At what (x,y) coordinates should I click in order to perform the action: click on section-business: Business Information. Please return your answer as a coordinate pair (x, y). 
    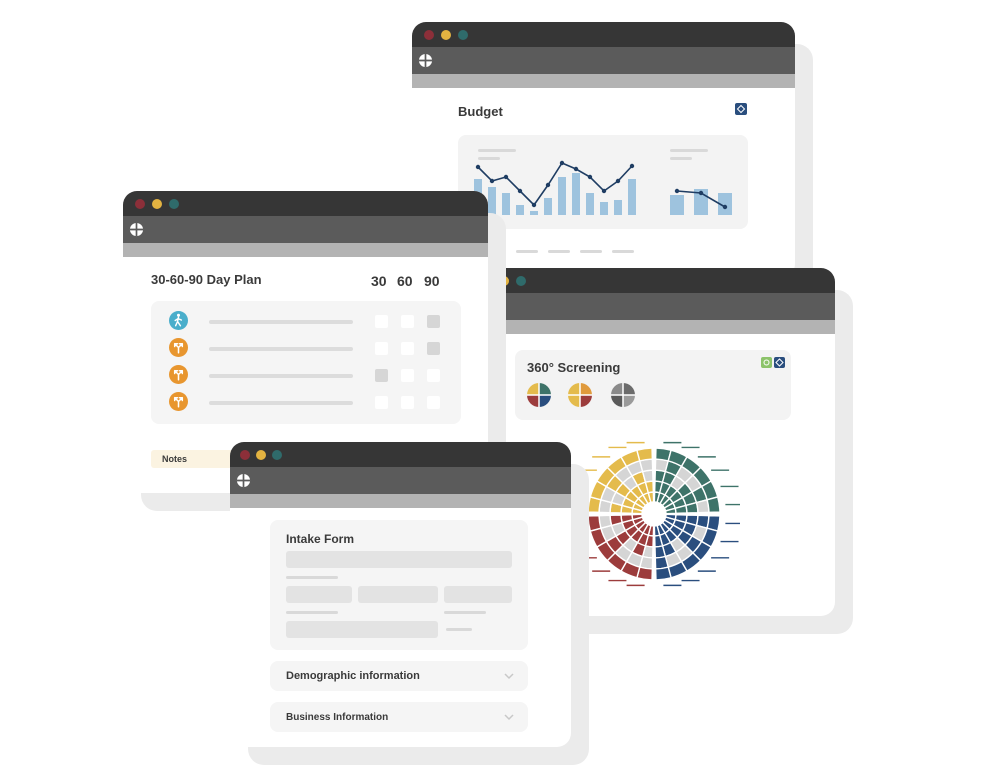
    Looking at the image, I should click on (399, 717).